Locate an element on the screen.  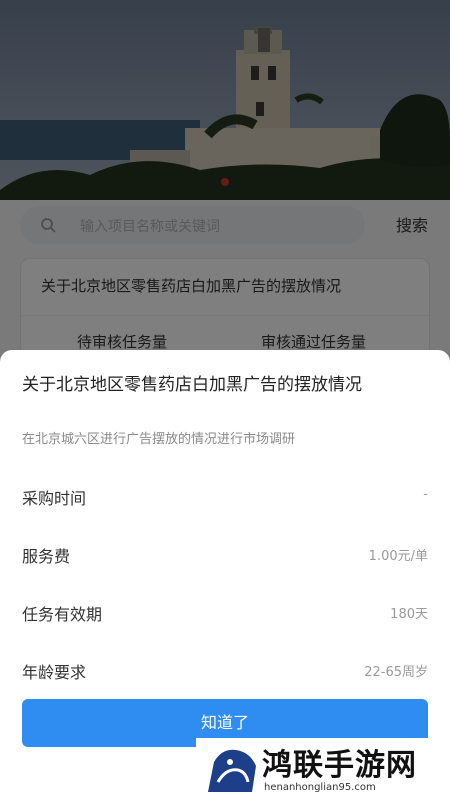
validity-period-row: 任务有效期 180天 is located at coordinates (225, 612).